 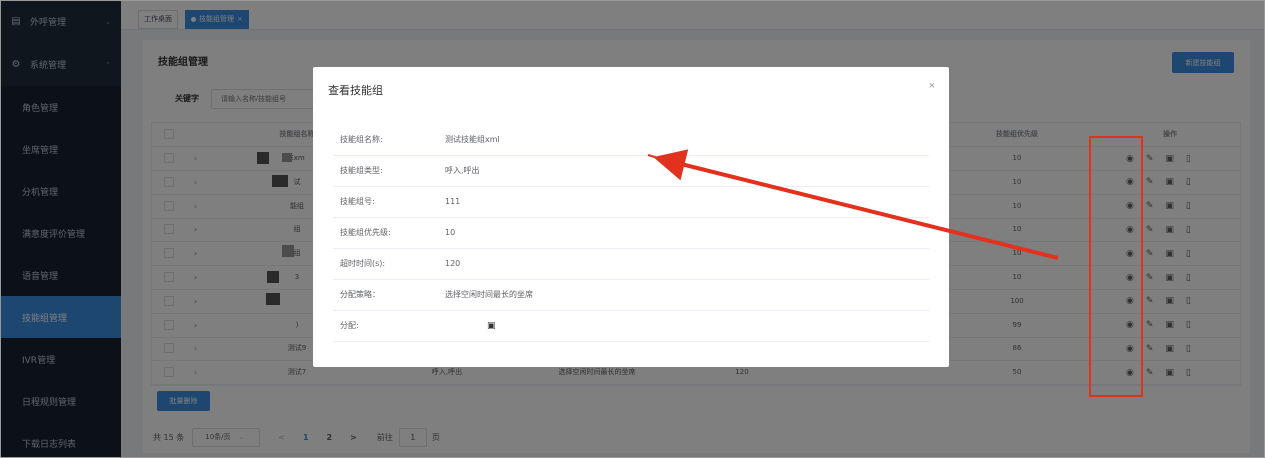 What do you see at coordinates (365, 232) in the screenshot?
I see `field-label: 技能组优先级:` at bounding box center [365, 232].